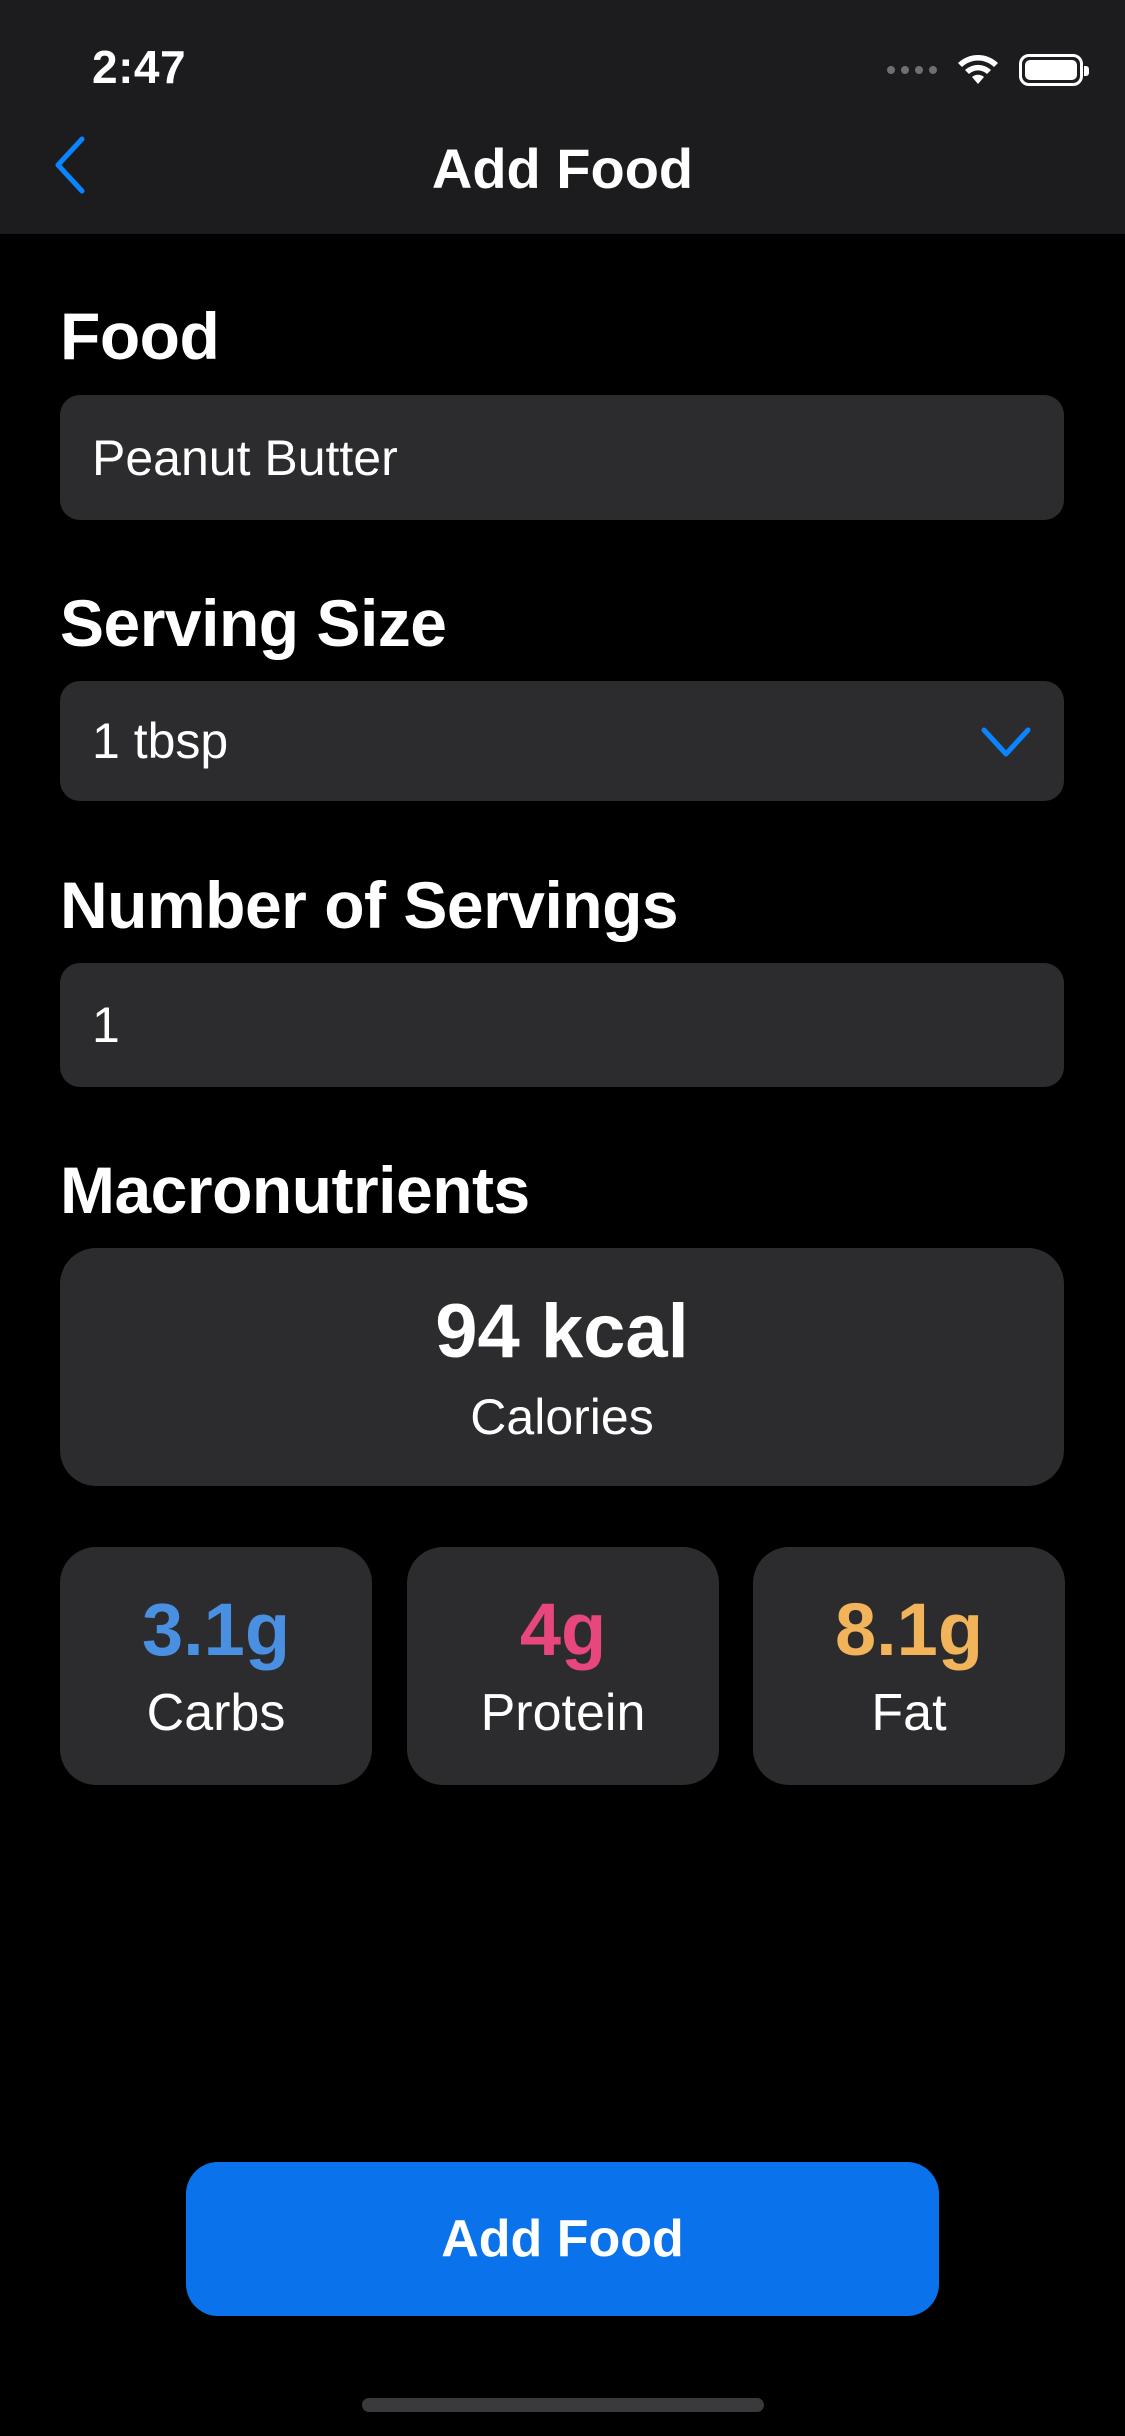  What do you see at coordinates (245, 457) in the screenshot?
I see `food-input-value: Peanut Butter` at bounding box center [245, 457].